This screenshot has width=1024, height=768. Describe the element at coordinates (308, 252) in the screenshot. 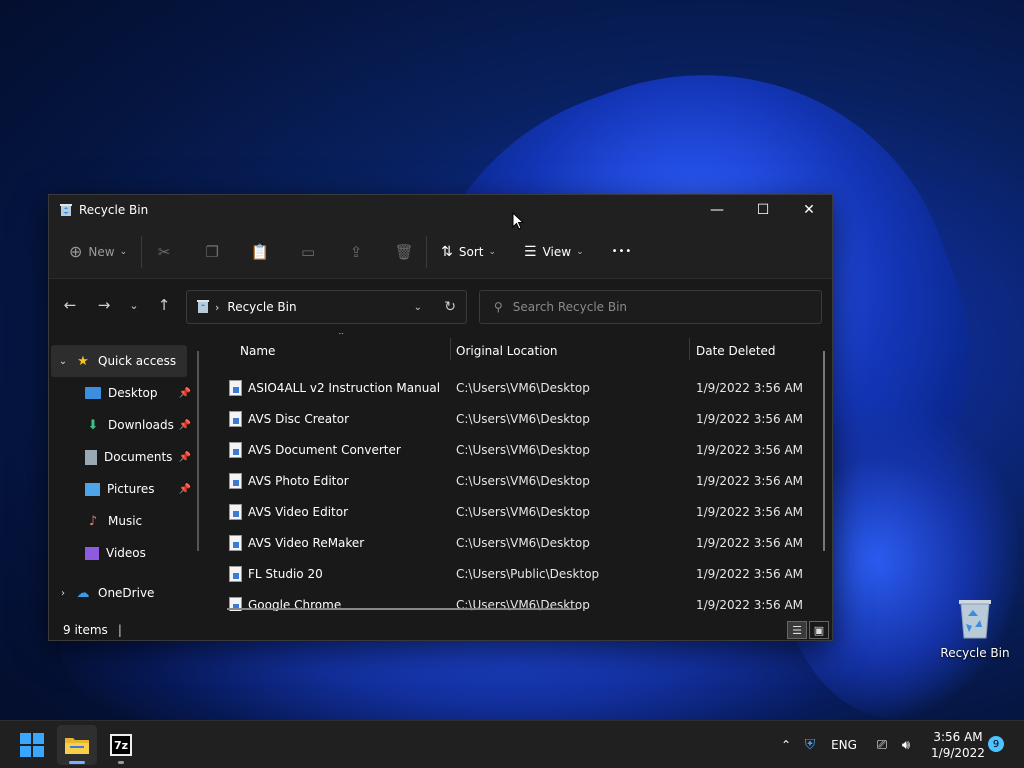

I see `rename-icon: ▭` at that location.